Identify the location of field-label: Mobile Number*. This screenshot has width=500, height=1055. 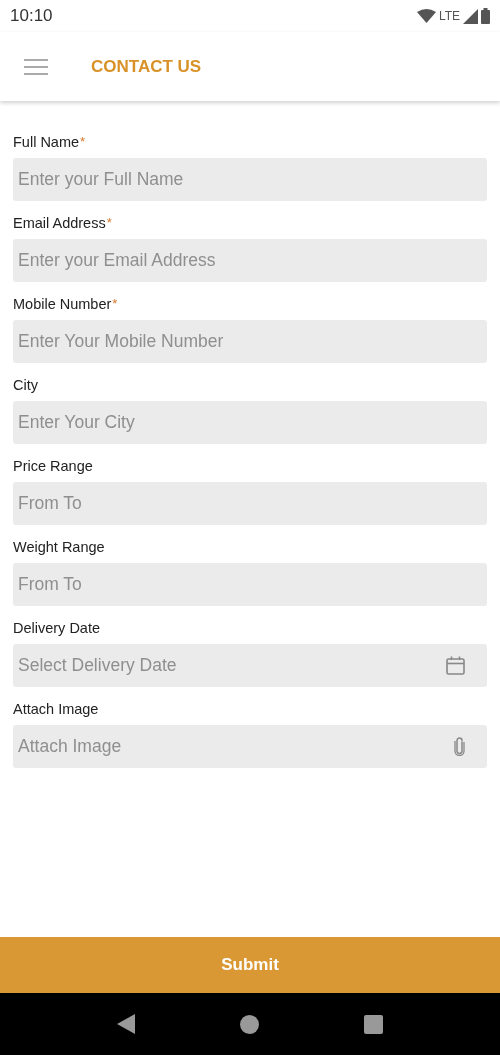
(66, 305).